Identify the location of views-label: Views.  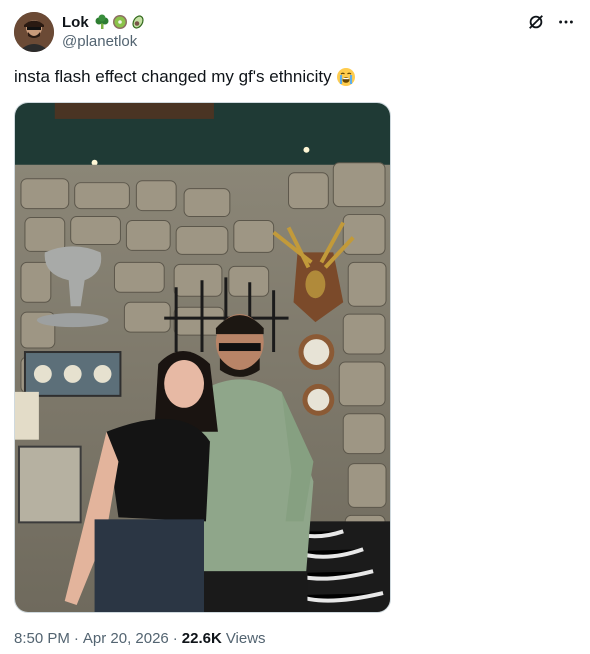
(245, 638).